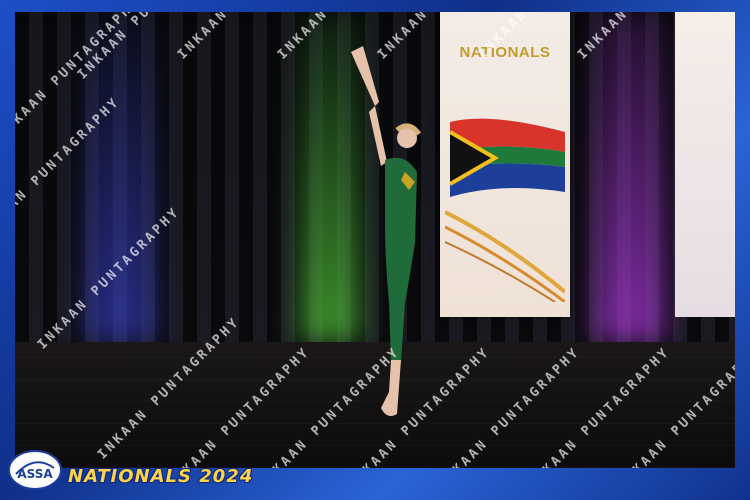  What do you see at coordinates (505, 52) in the screenshot?
I see `banner-title: NATIONALS` at bounding box center [505, 52].